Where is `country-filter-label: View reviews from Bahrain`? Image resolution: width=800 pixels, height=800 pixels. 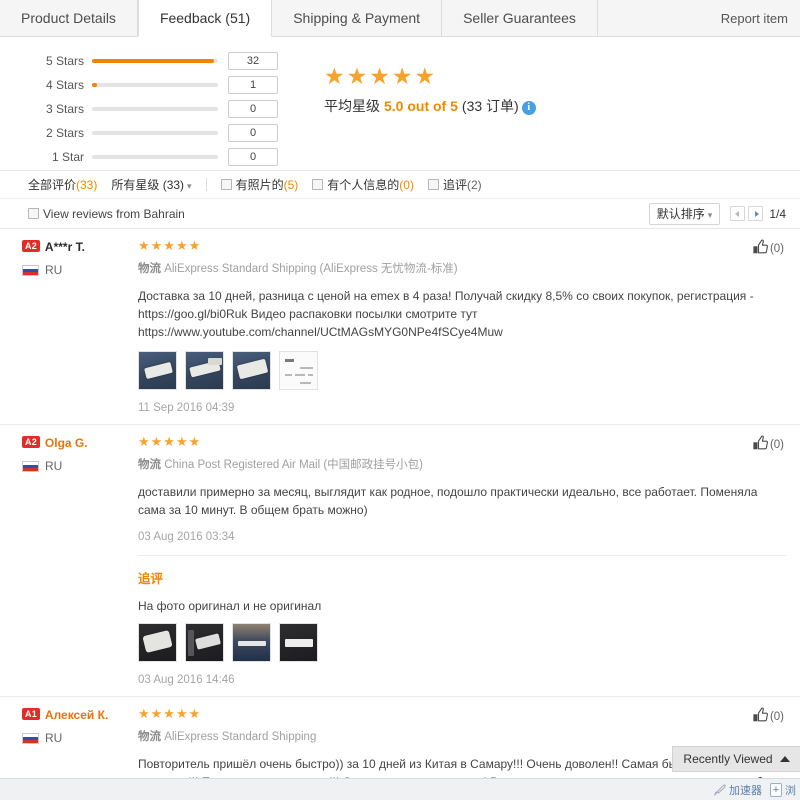
country-filter-label: View reviews from Bahrain is located at coordinates (114, 213).